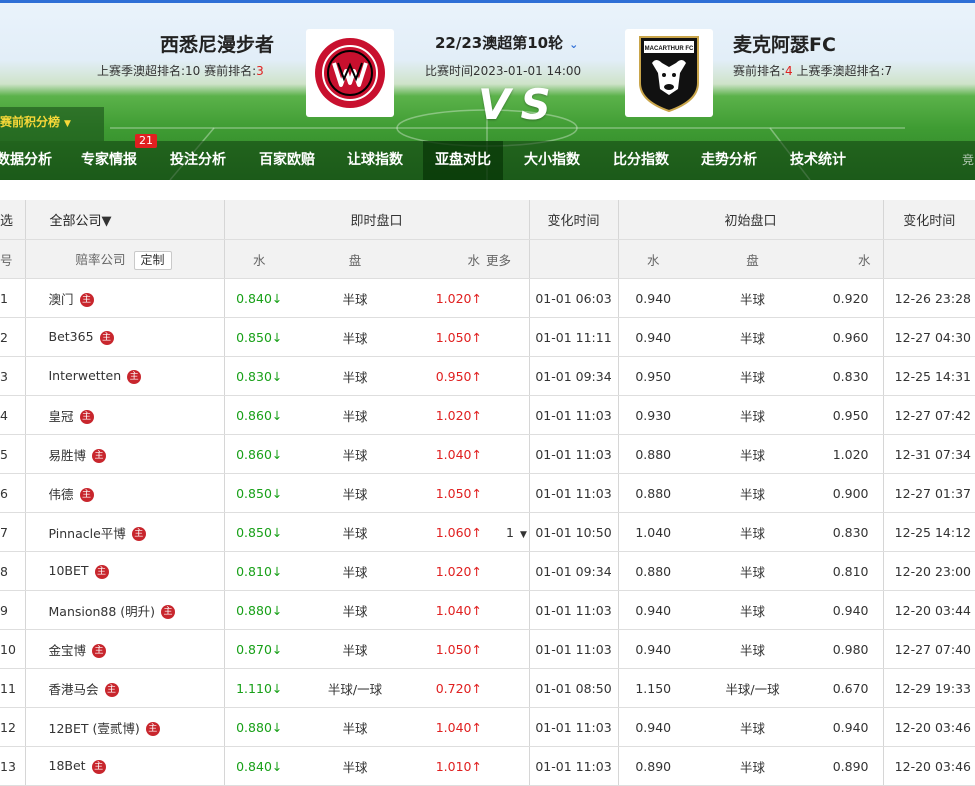 The width and height of the screenshot is (975, 786). I want to click on nav-over-under: 大小指数, so click(552, 160).